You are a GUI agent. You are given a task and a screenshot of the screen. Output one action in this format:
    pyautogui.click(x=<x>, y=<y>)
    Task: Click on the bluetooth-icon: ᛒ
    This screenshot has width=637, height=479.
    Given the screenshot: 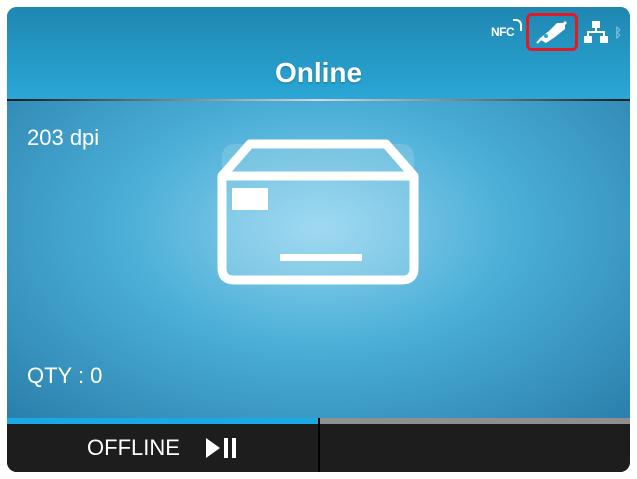 What is the action you would take?
    pyautogui.click(x=618, y=32)
    